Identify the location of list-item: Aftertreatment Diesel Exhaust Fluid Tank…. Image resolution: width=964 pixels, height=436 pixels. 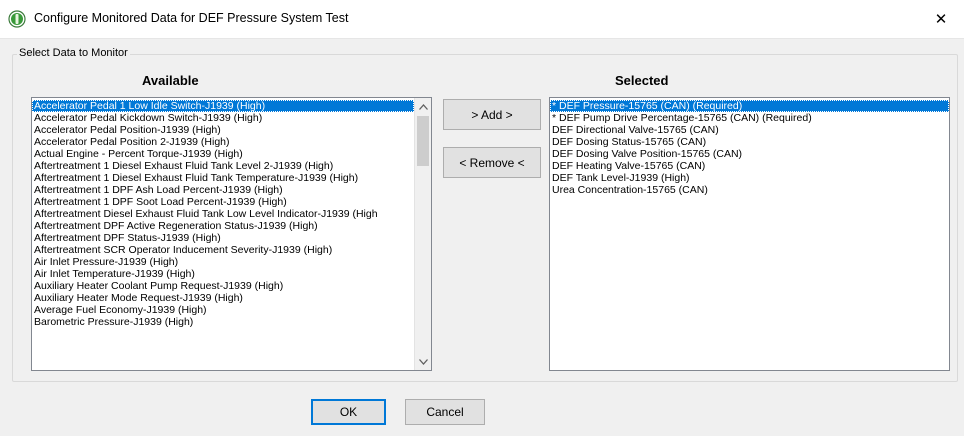
(223, 214).